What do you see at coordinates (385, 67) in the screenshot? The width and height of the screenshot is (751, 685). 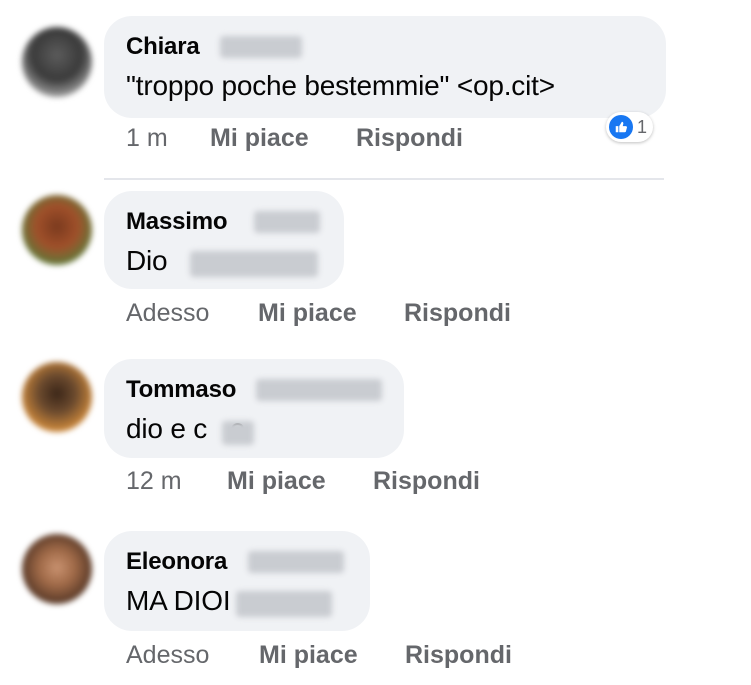 I see `comment-bubble: Chiara "troppo poche bestemmie" <op.cit>` at bounding box center [385, 67].